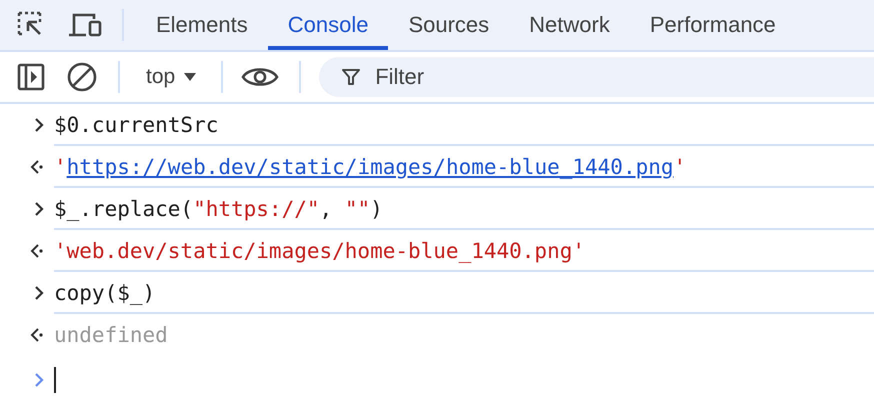 Image resolution: width=874 pixels, height=416 pixels. Describe the element at coordinates (569, 25) in the screenshot. I see `tab: Network` at that location.